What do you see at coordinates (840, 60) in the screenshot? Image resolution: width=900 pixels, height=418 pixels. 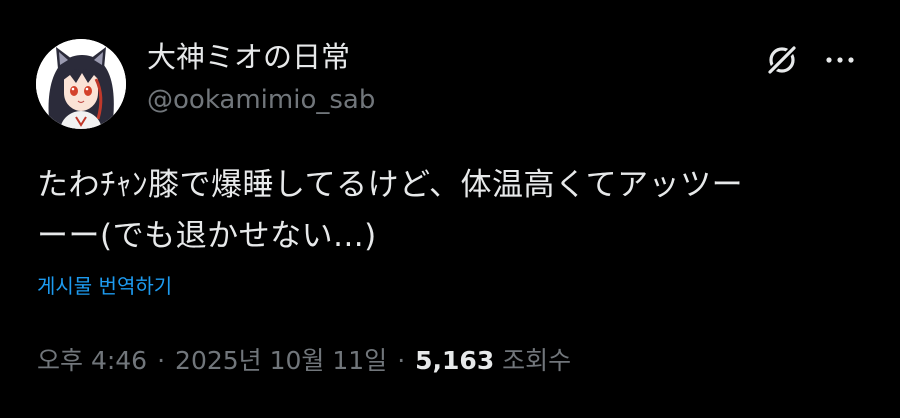 I see `more-icon` at bounding box center [840, 60].